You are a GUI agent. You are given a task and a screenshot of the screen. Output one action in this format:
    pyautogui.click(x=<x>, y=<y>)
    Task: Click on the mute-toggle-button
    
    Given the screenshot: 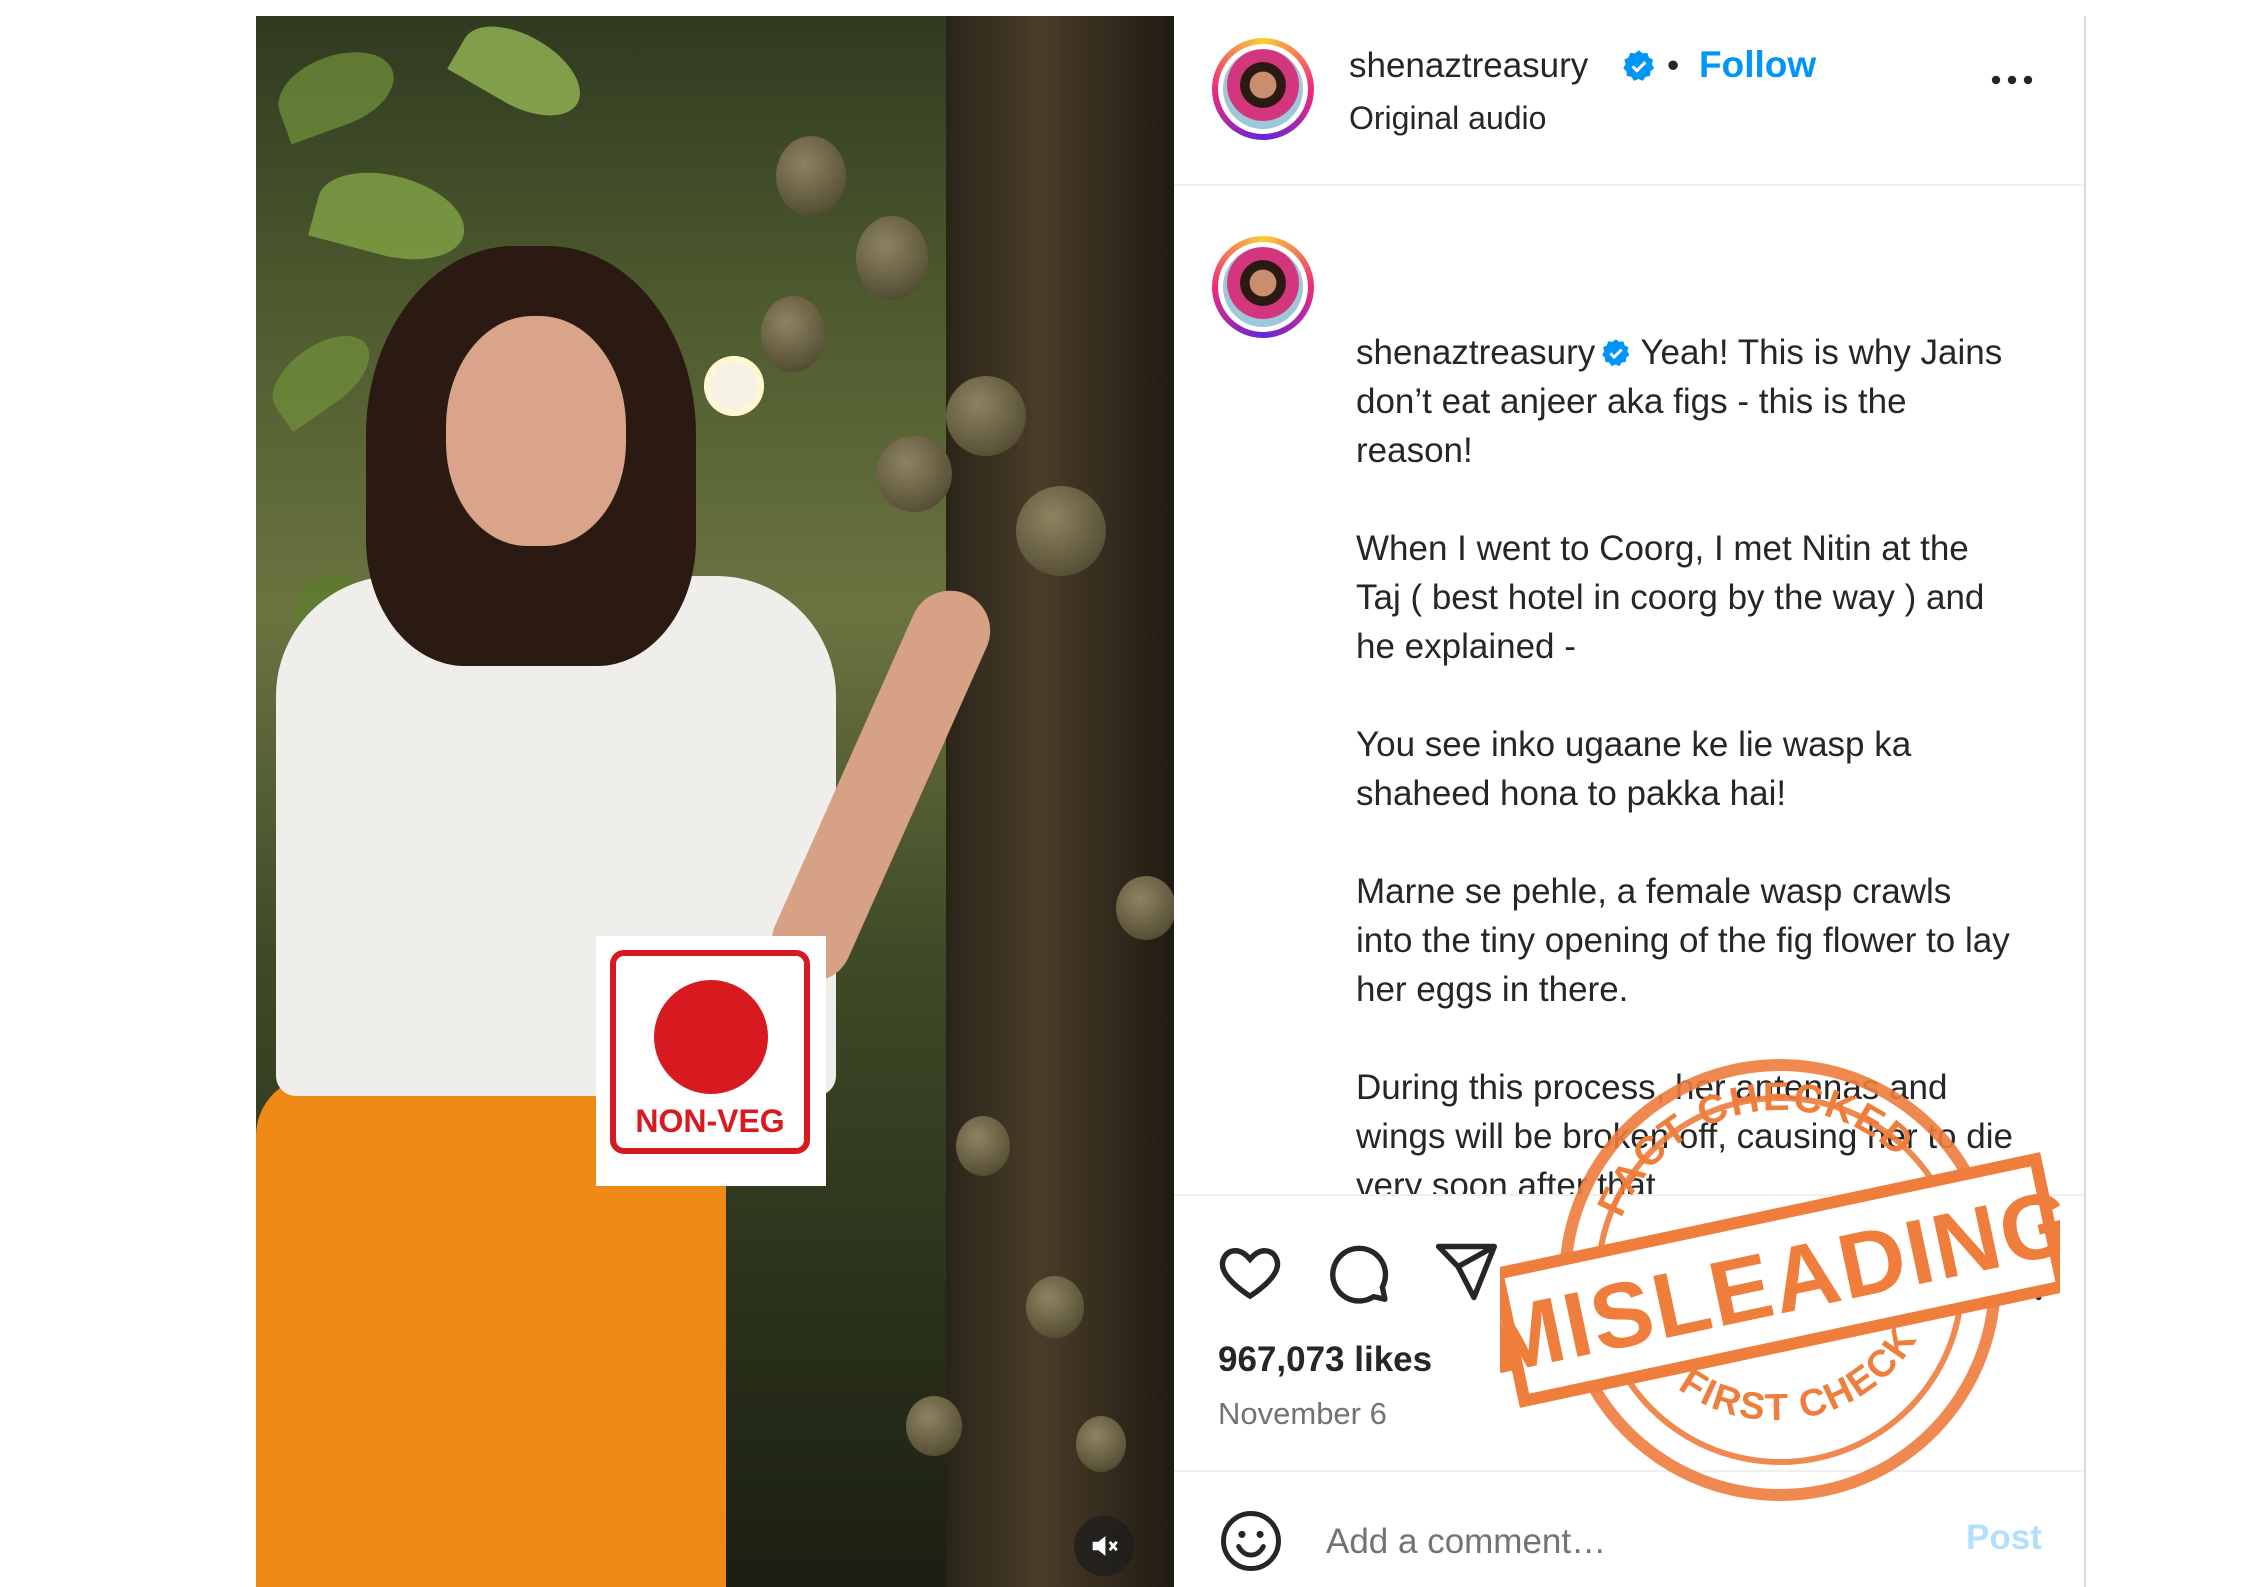 What is the action you would take?
    pyautogui.click(x=1104, y=1546)
    